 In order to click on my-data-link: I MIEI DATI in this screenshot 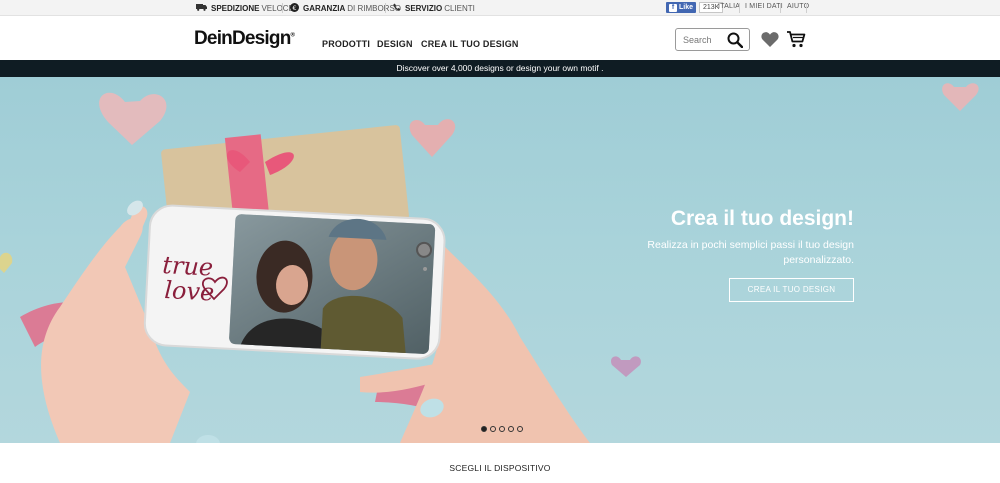, I will do `click(764, 6)`.